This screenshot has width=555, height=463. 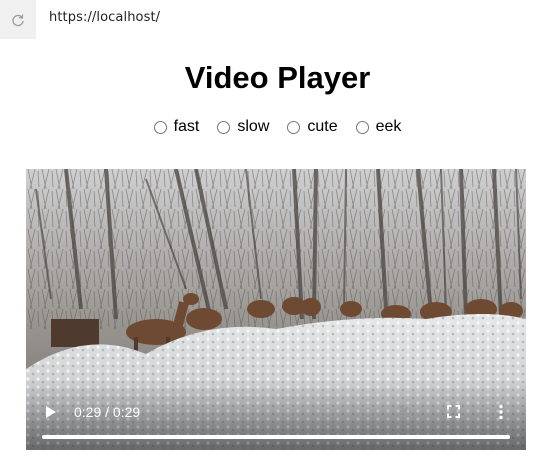 What do you see at coordinates (51, 412) in the screenshot?
I see `play-icon` at bounding box center [51, 412].